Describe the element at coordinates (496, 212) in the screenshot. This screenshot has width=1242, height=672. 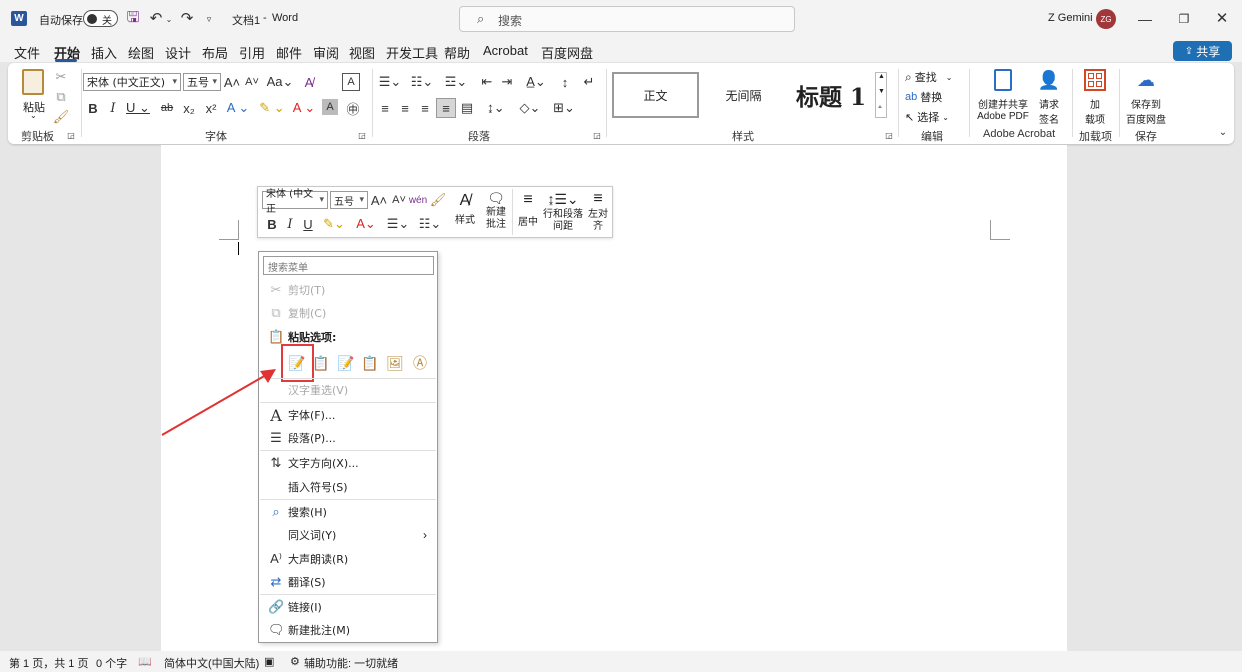
I see `mini-new-comment-button: 🗨 新建 批注` at that location.